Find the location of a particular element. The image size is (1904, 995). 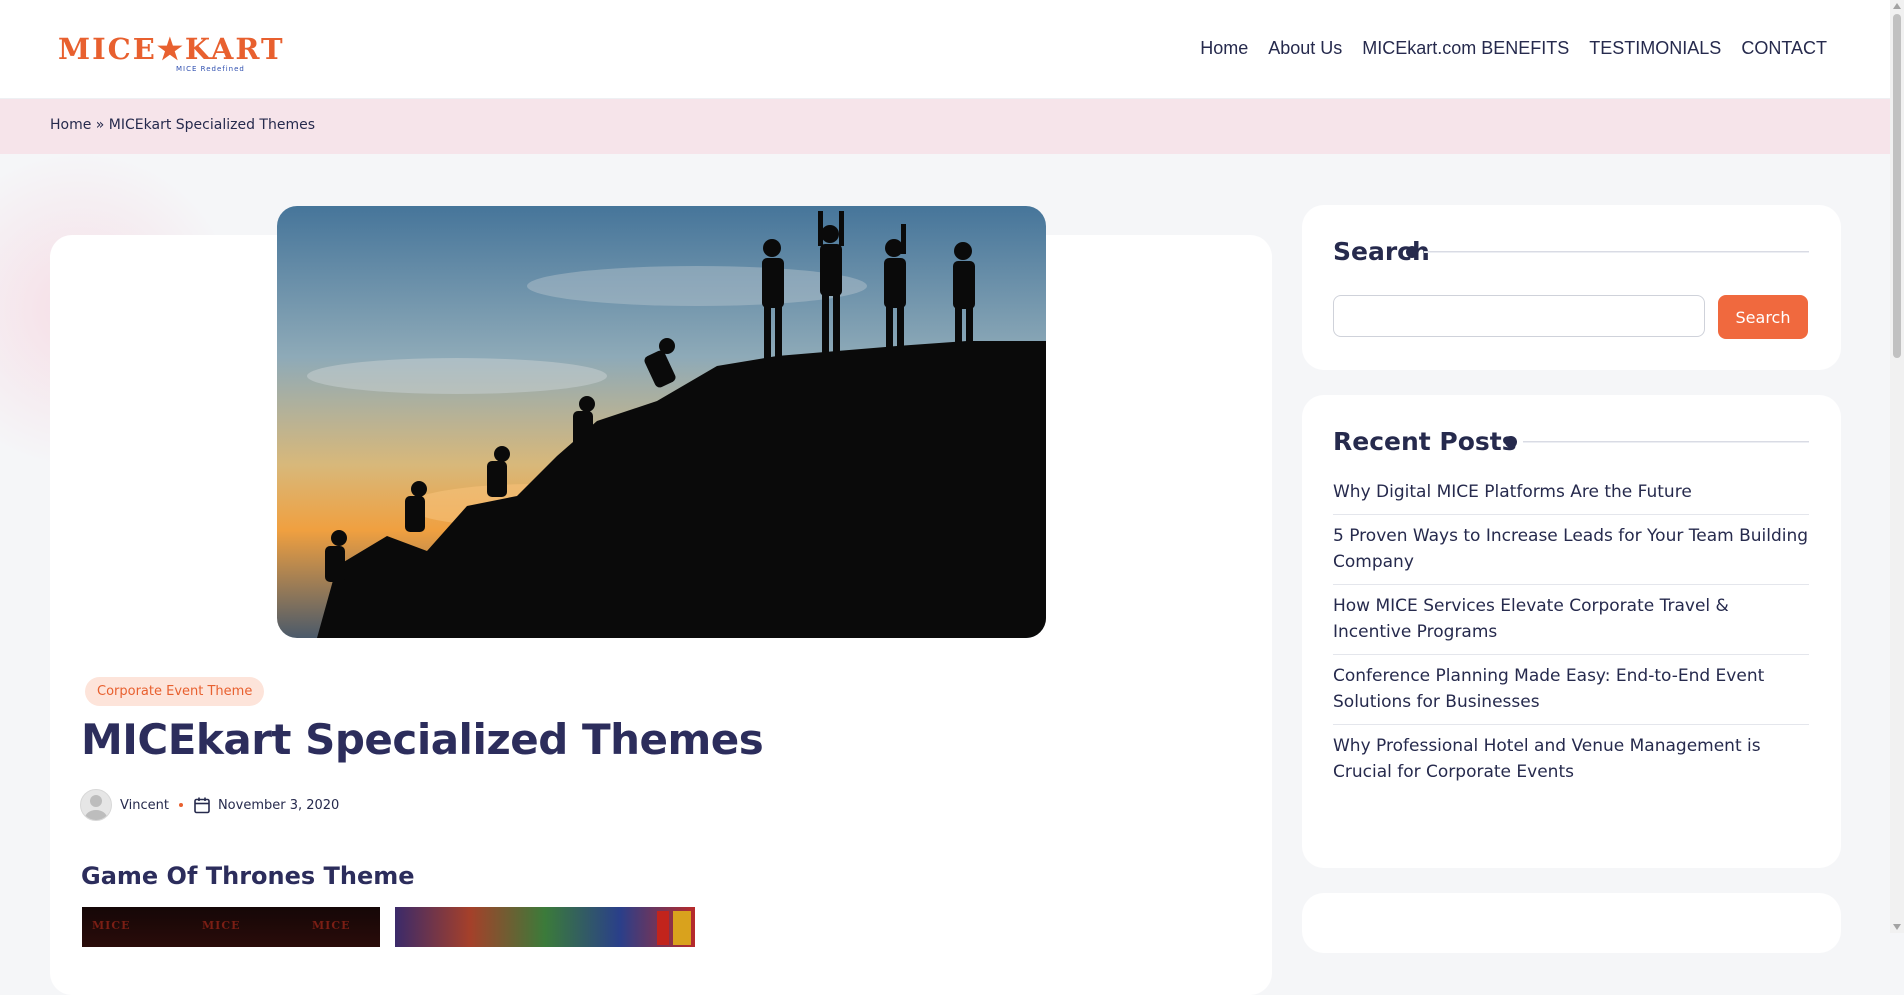

site-logo: MICE★KART MICE Redefined is located at coordinates (170, 49).